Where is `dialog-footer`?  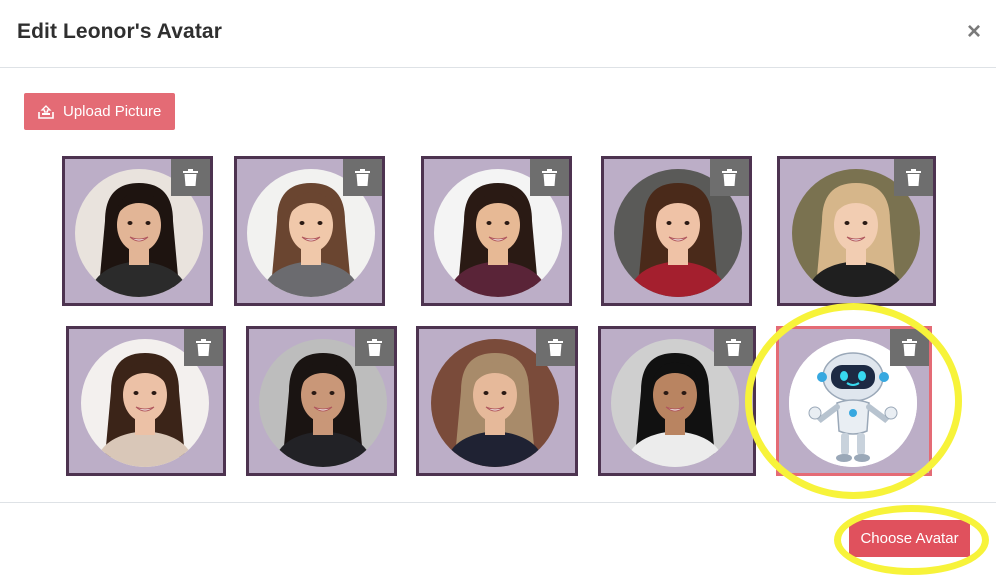
dialog-footer is located at coordinates (498, 542).